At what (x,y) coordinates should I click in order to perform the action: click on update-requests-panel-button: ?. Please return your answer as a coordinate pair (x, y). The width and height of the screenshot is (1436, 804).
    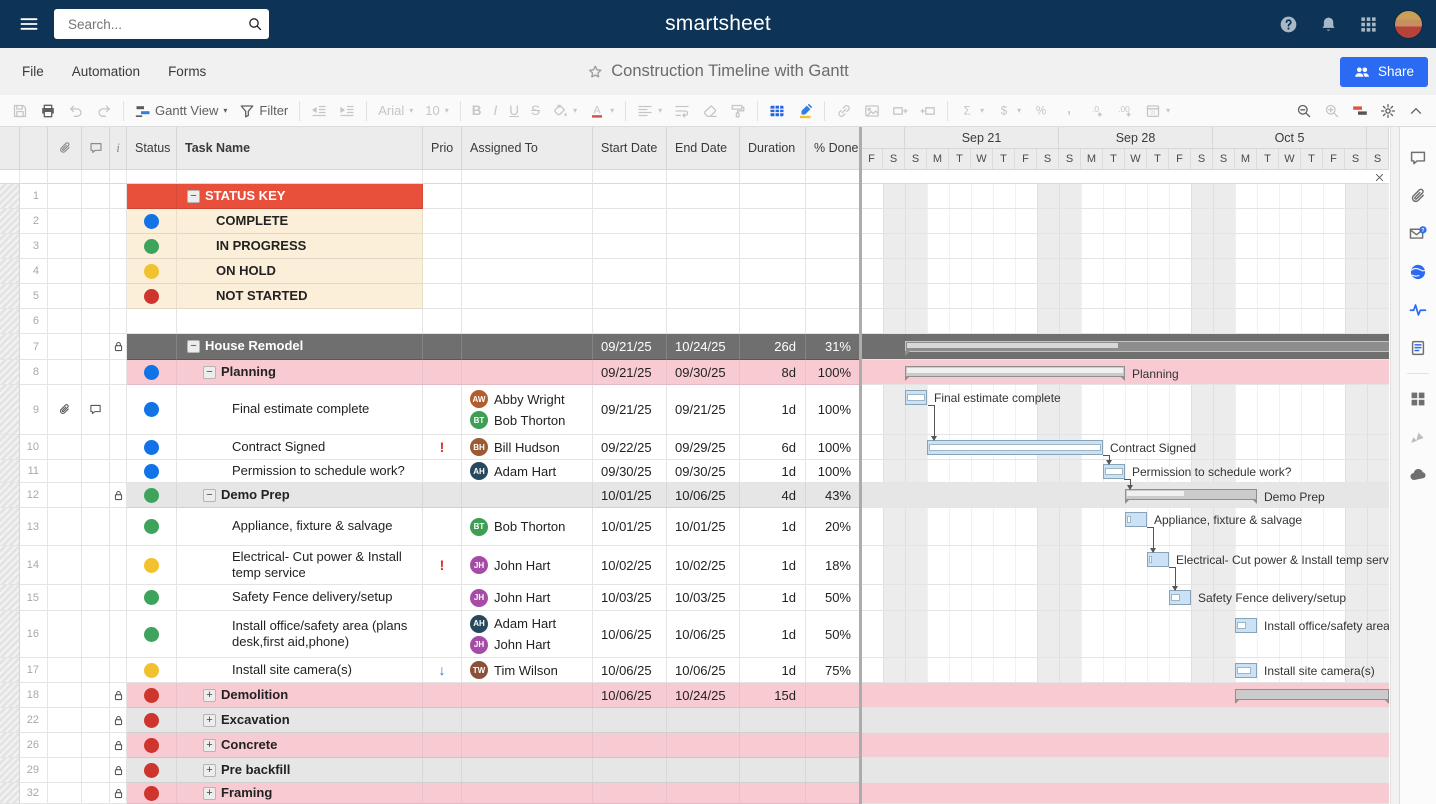
    Looking at the image, I should click on (1418, 234).